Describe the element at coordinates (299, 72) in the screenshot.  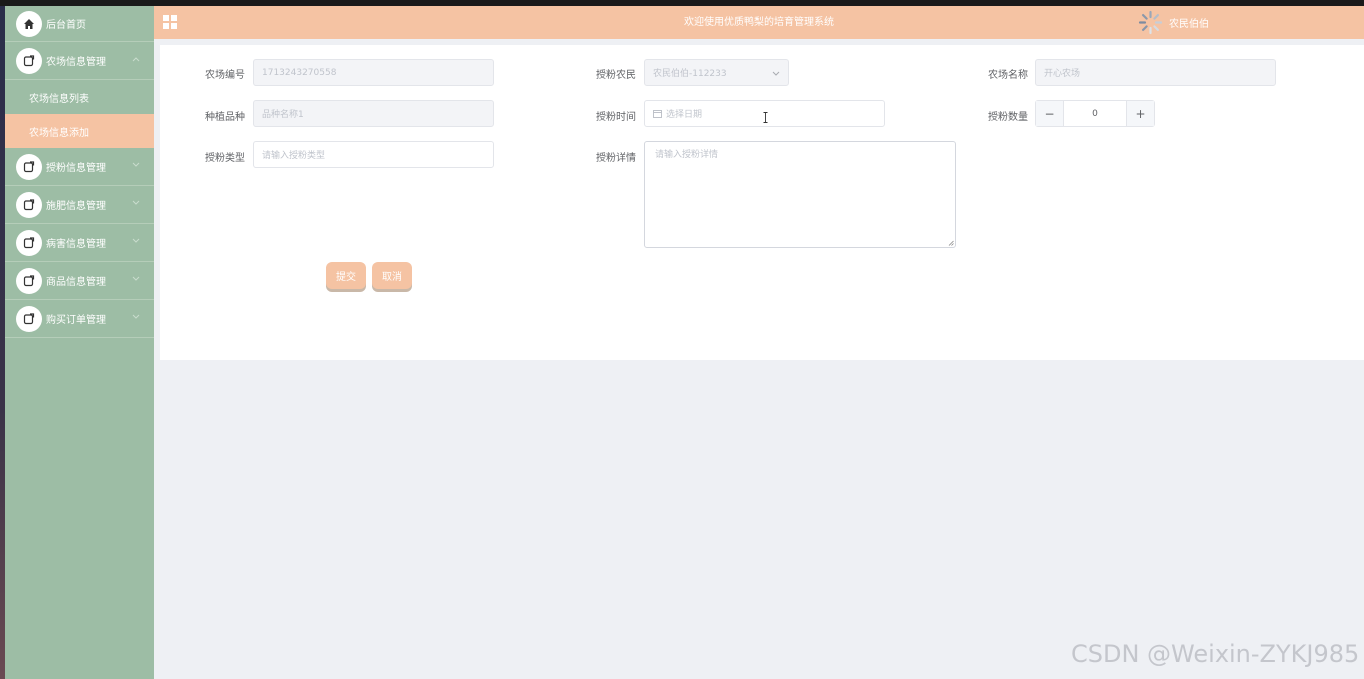
I see `farm-no-value: 1713243270558` at that location.